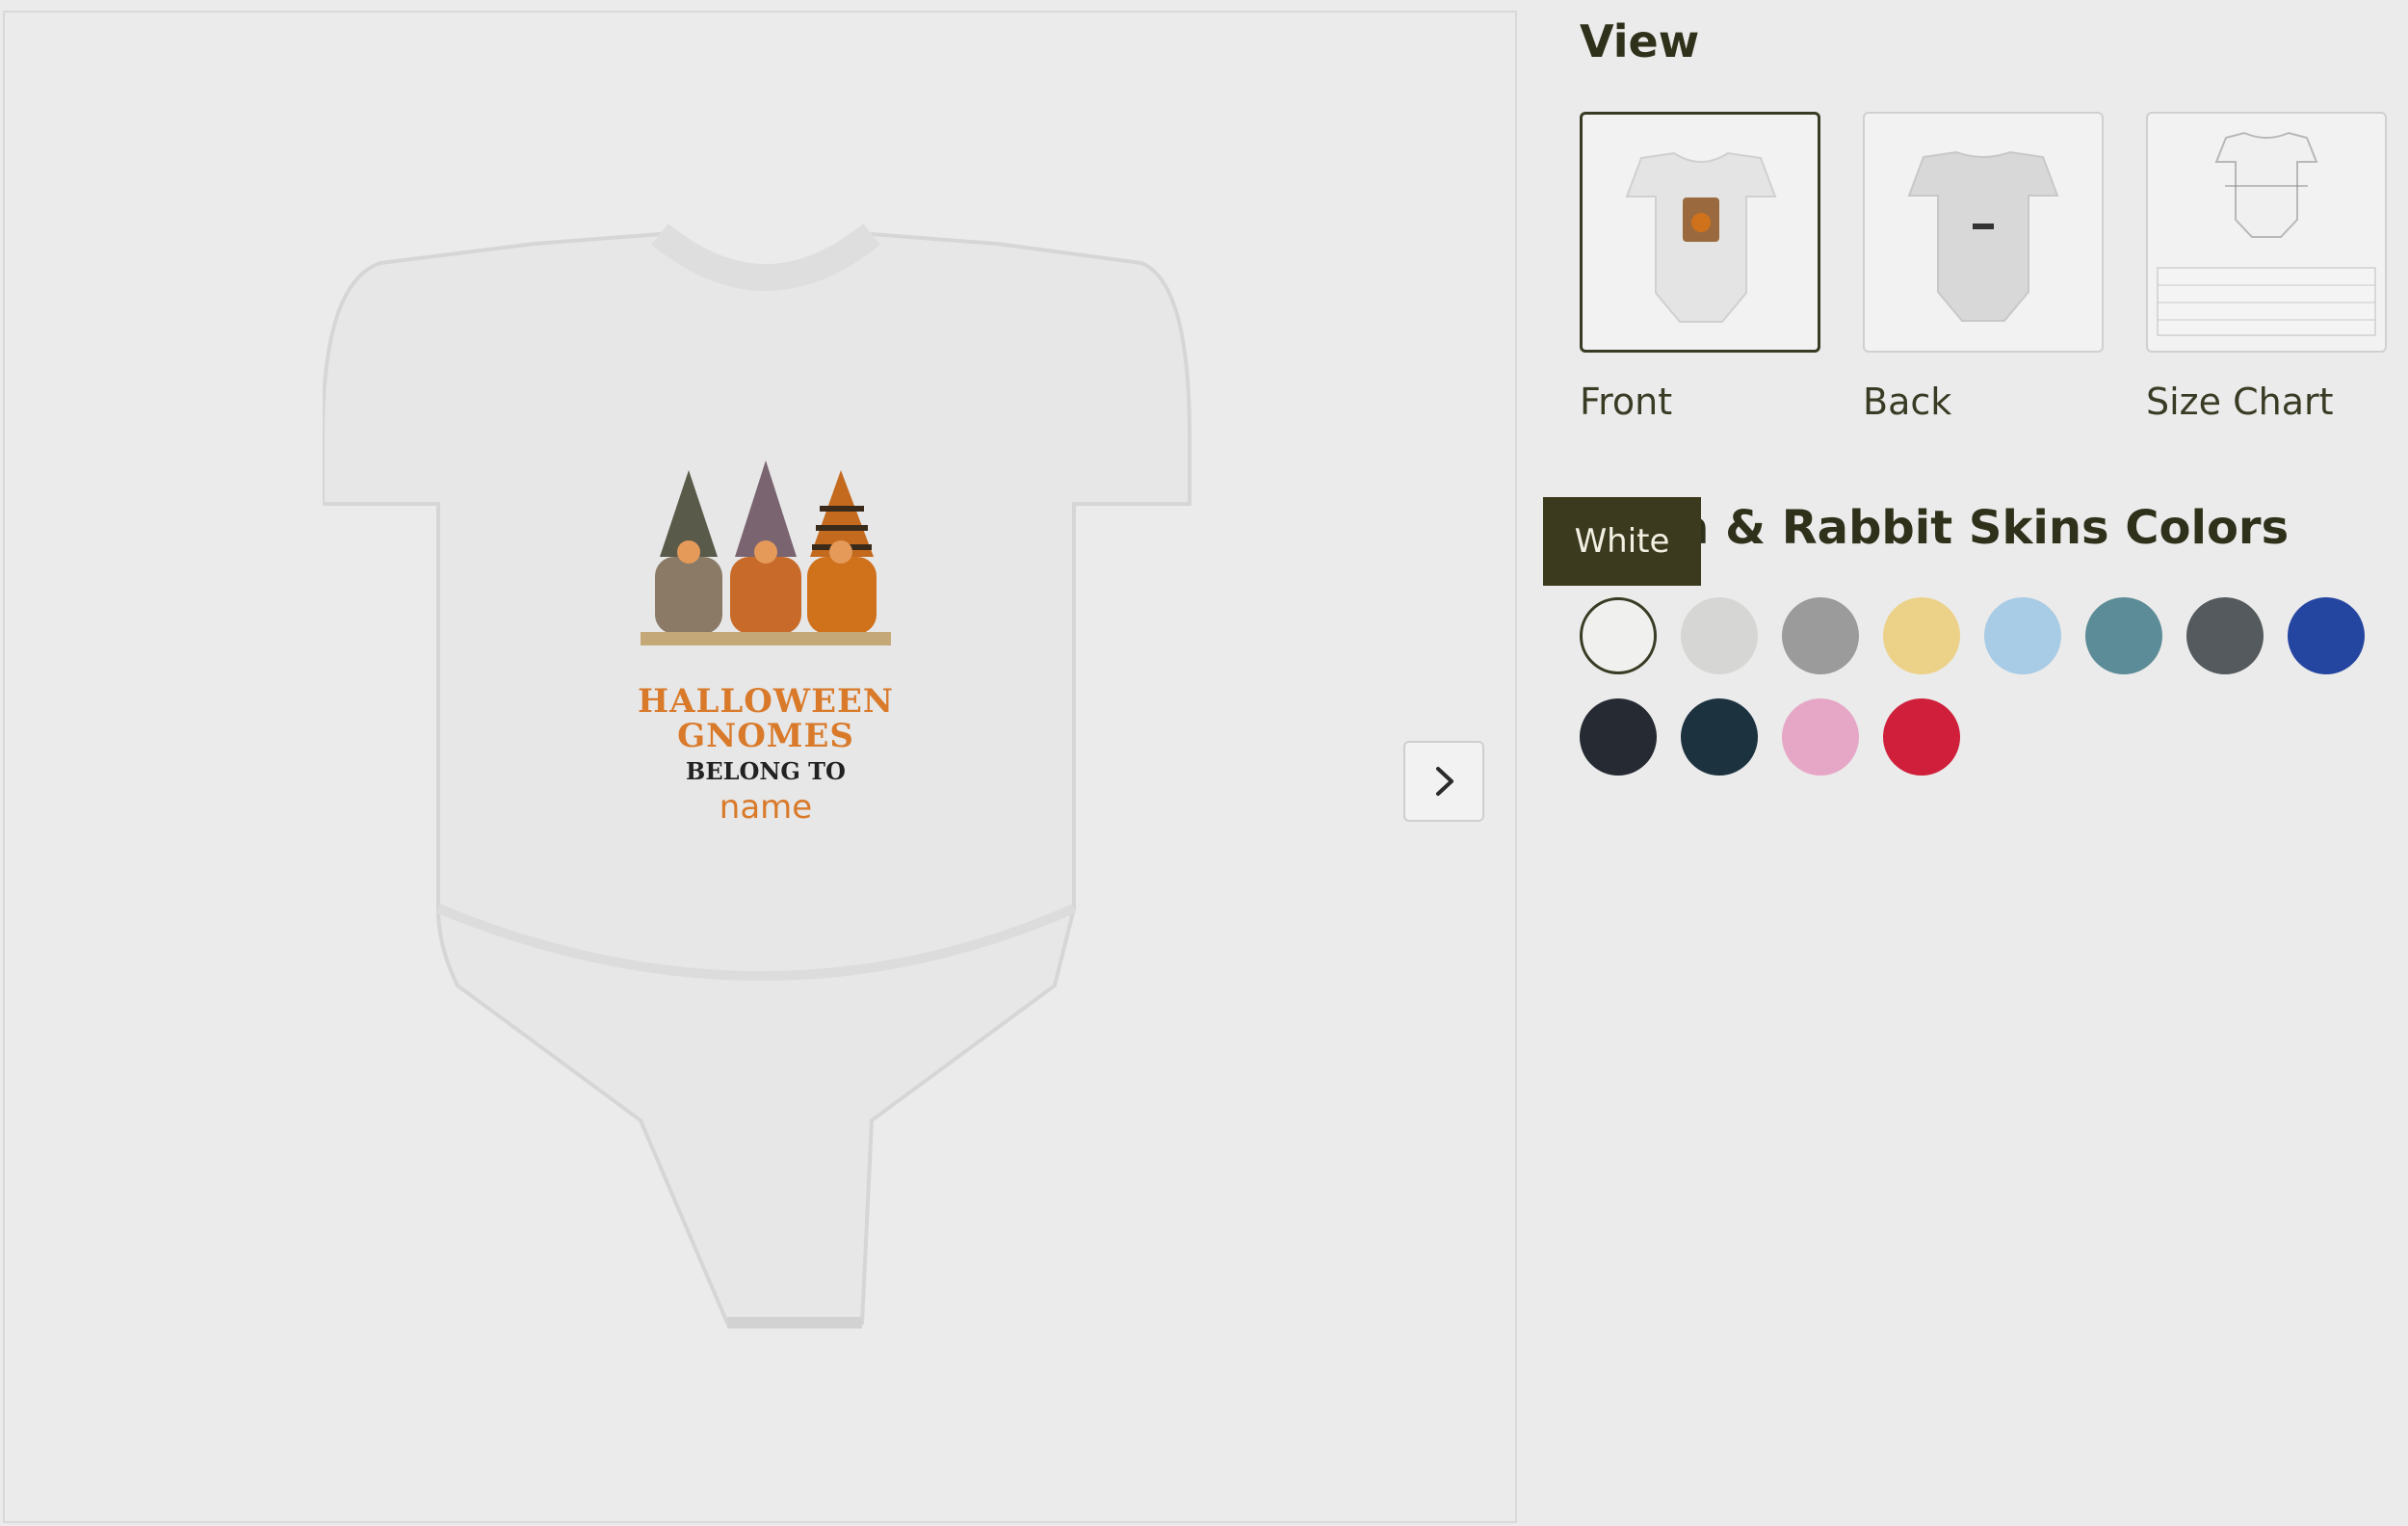  What do you see at coordinates (1719, 635) in the screenshot?
I see `color-swatch-light-gray` at bounding box center [1719, 635].